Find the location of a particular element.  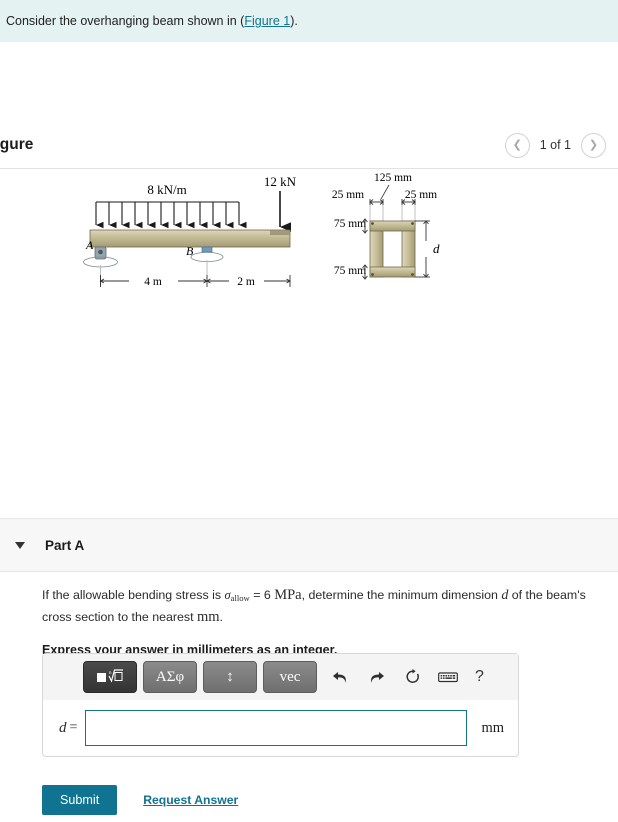

answer-variable-label: d is located at coordinates (63, 727).